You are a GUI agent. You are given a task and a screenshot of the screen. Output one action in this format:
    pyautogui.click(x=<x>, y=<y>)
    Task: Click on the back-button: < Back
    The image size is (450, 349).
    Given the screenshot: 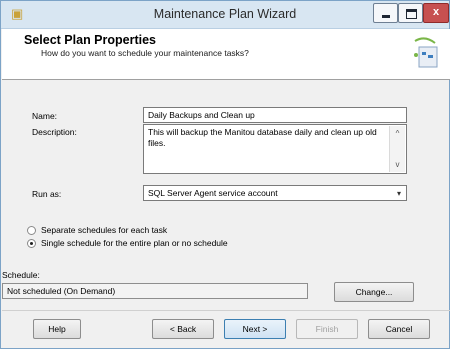 What is the action you would take?
    pyautogui.click(x=183, y=329)
    